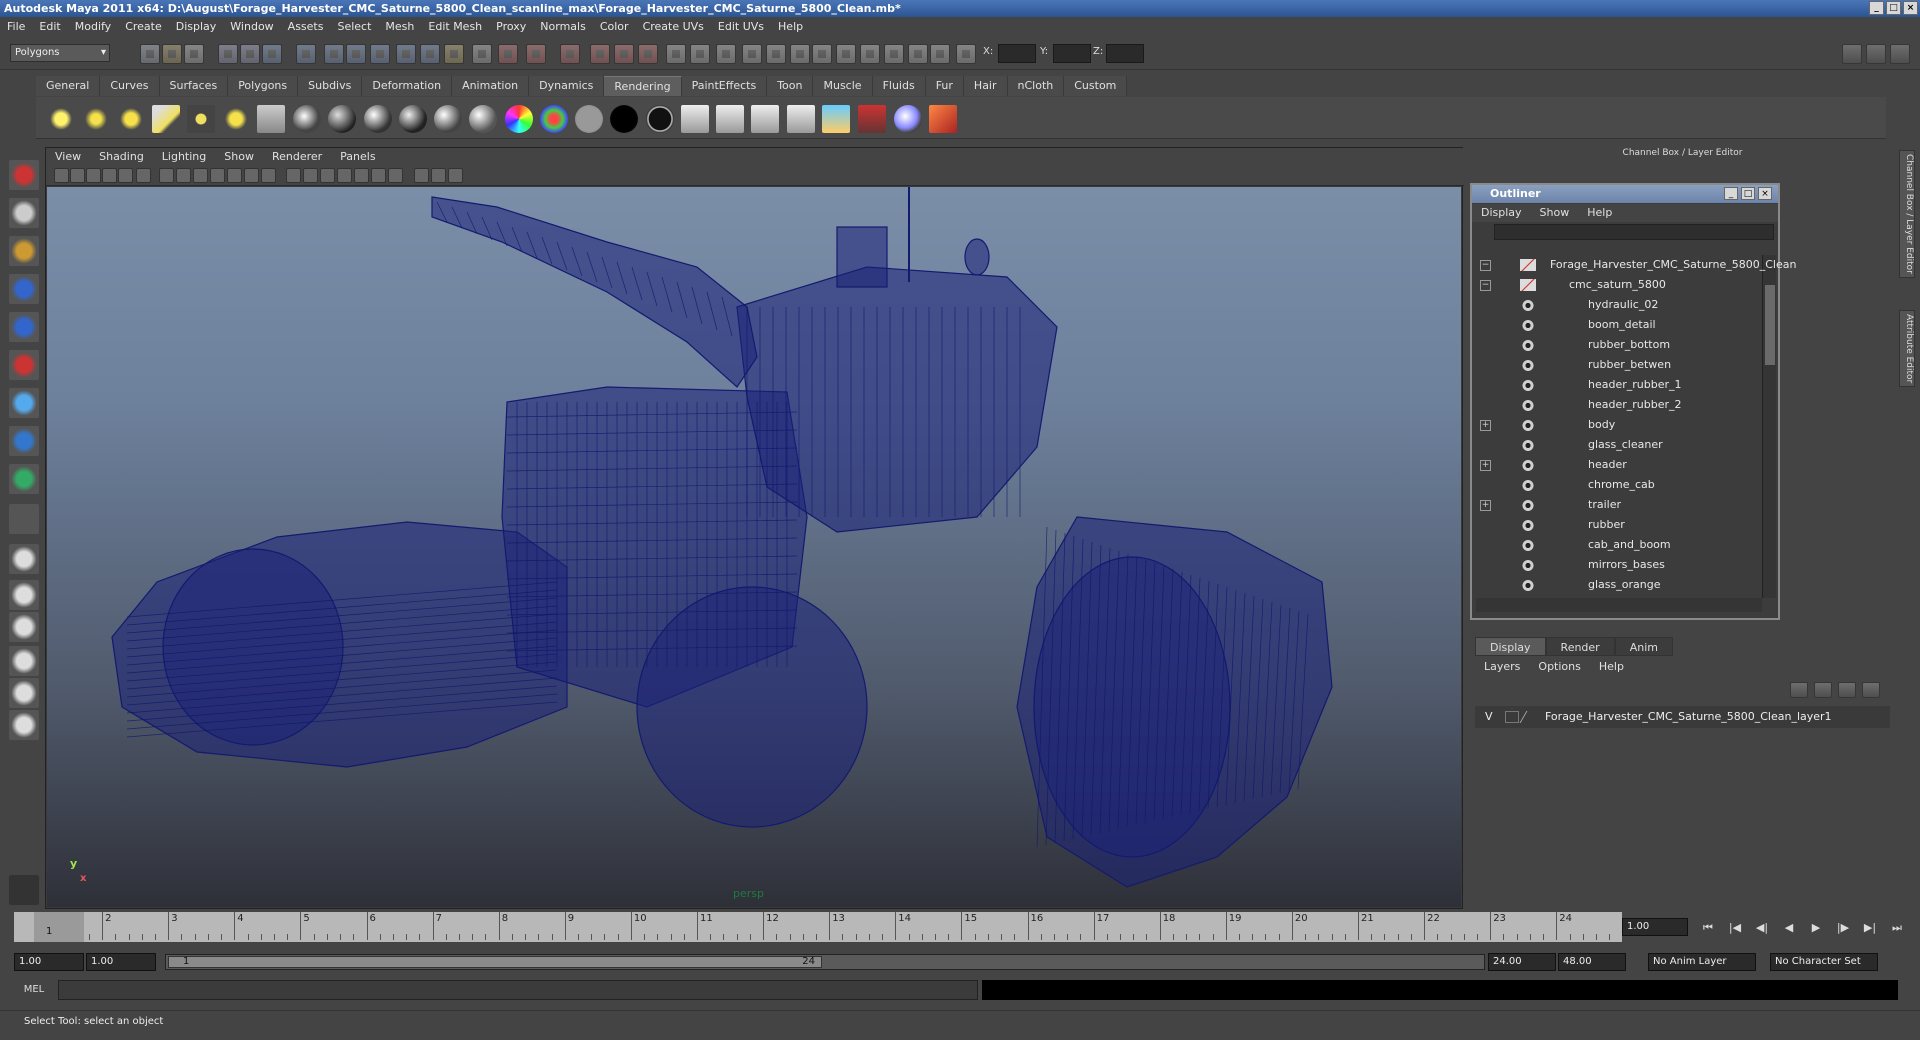 The height and width of the screenshot is (1040, 1920). What do you see at coordinates (741, 27) in the screenshot?
I see `menu-edit-uvs: Edit UVs` at bounding box center [741, 27].